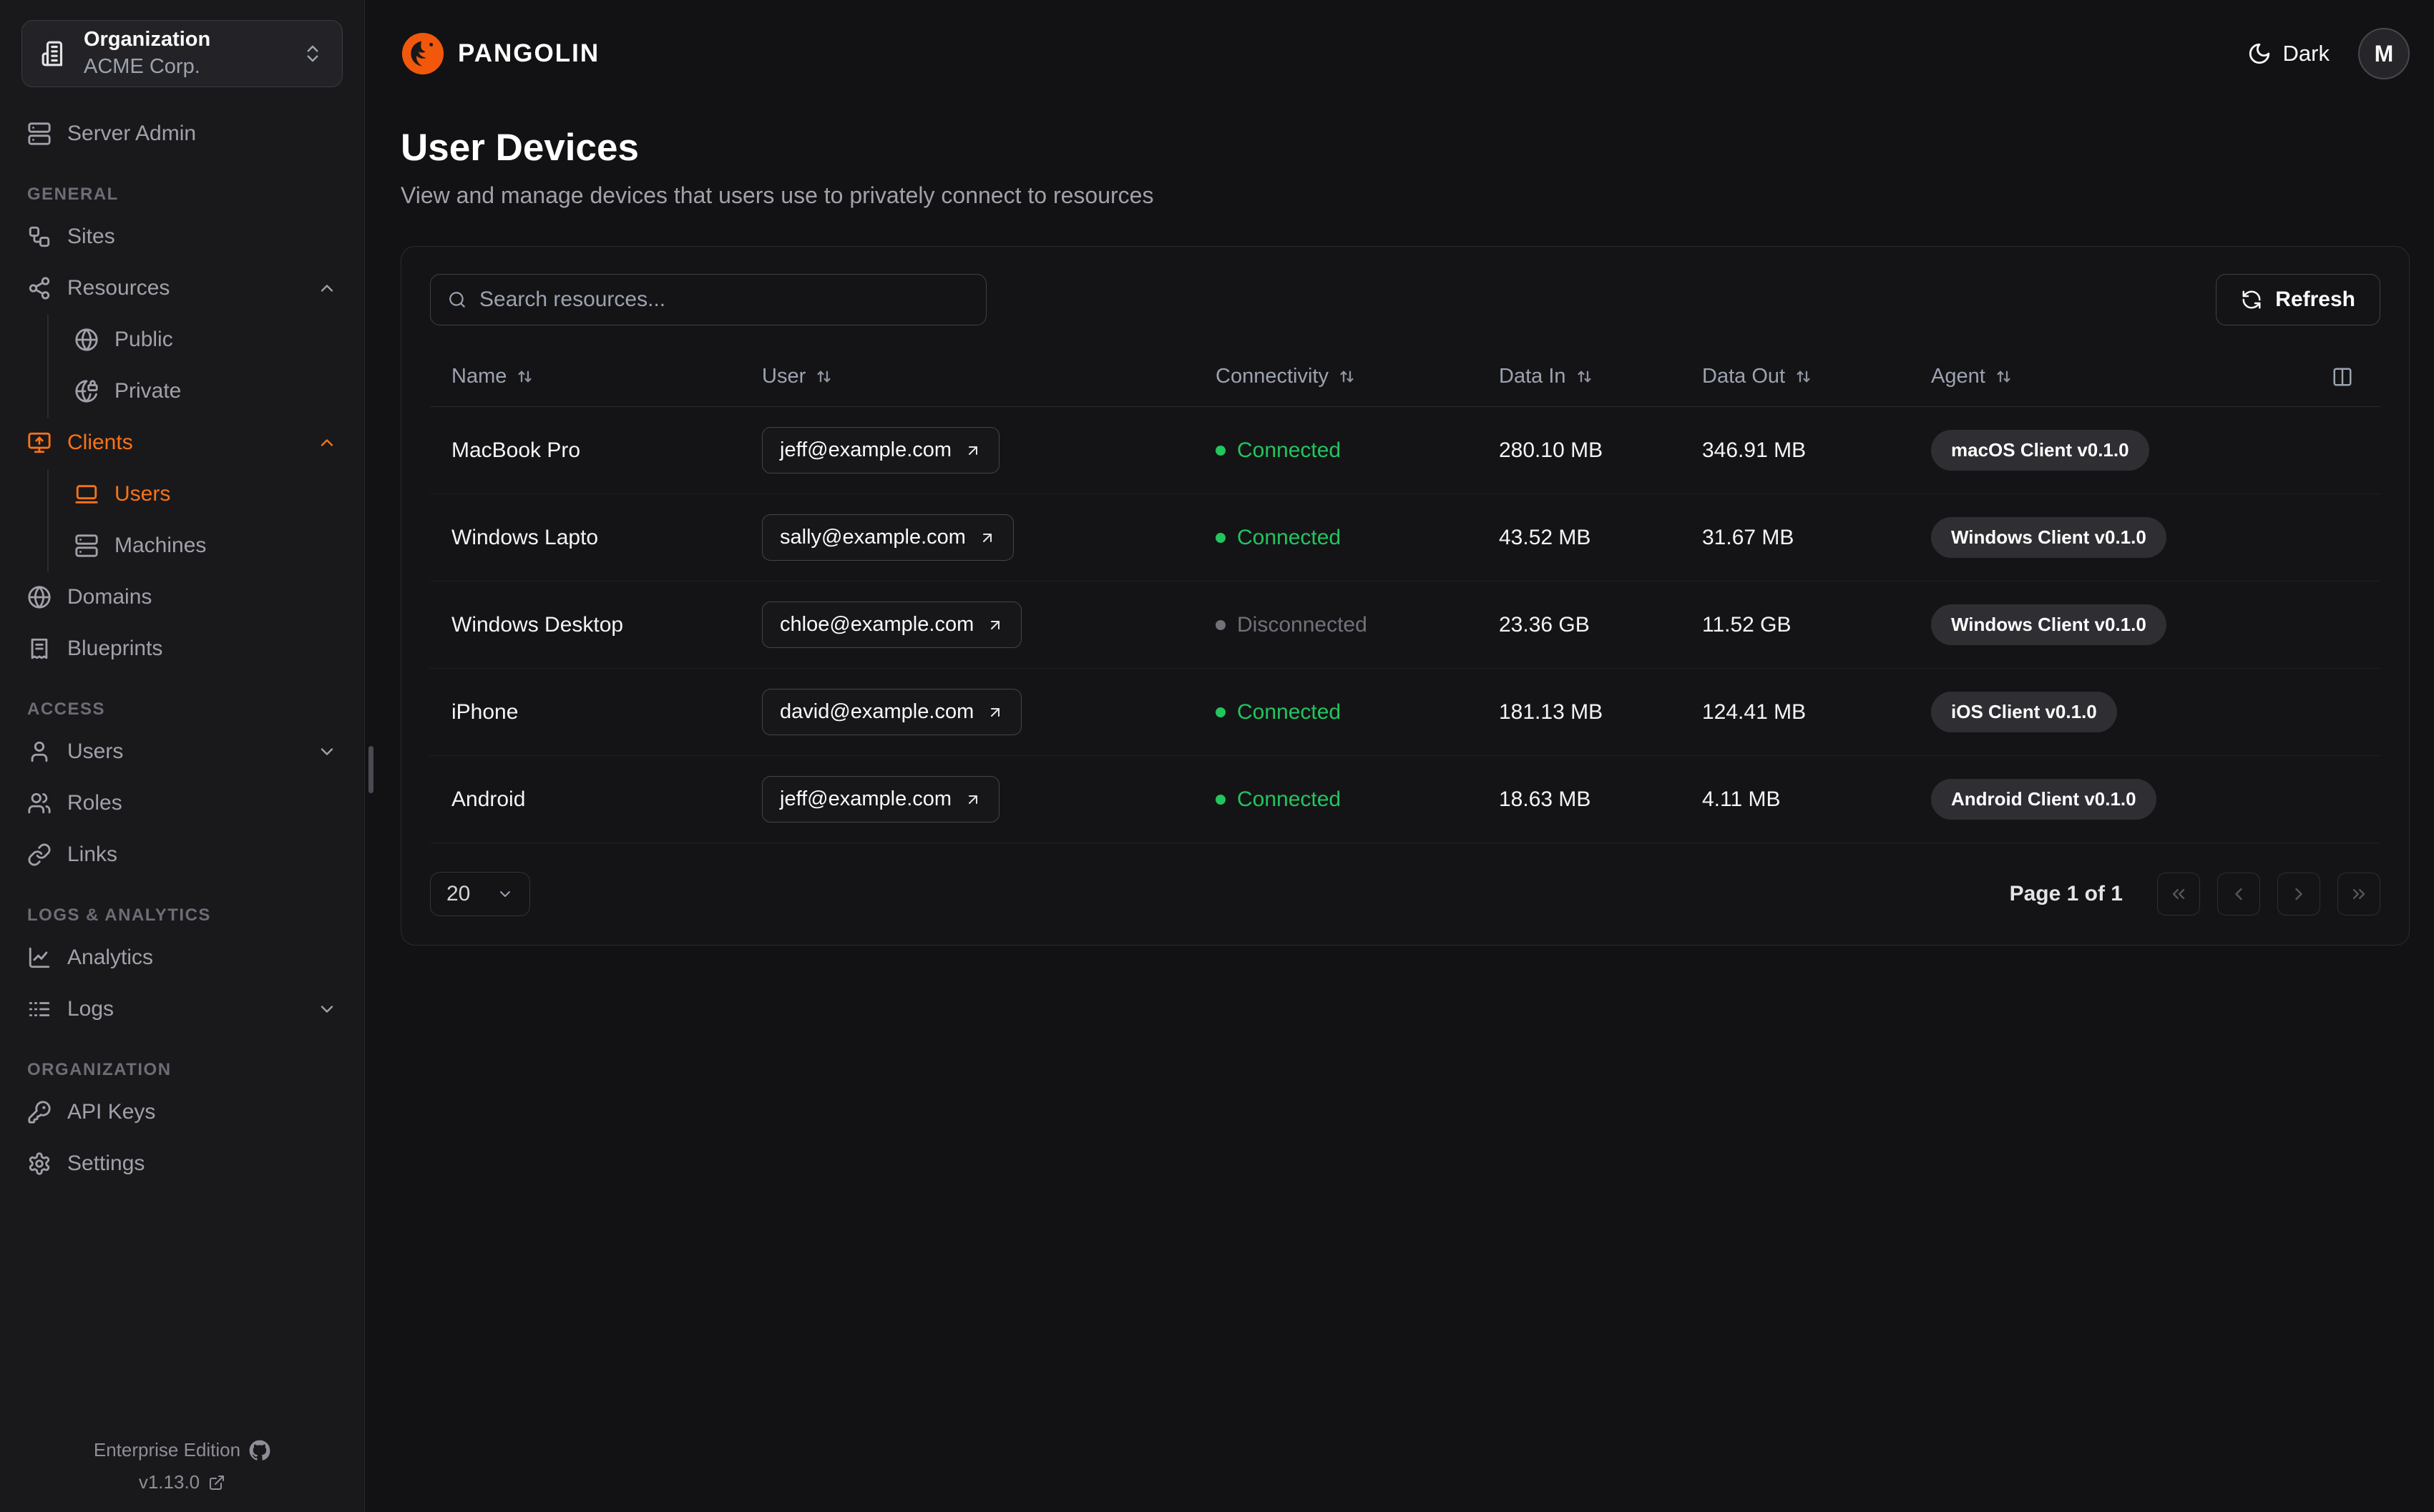 This screenshot has width=2434, height=1512. I want to click on device-name: Windows Lapto, so click(525, 537).